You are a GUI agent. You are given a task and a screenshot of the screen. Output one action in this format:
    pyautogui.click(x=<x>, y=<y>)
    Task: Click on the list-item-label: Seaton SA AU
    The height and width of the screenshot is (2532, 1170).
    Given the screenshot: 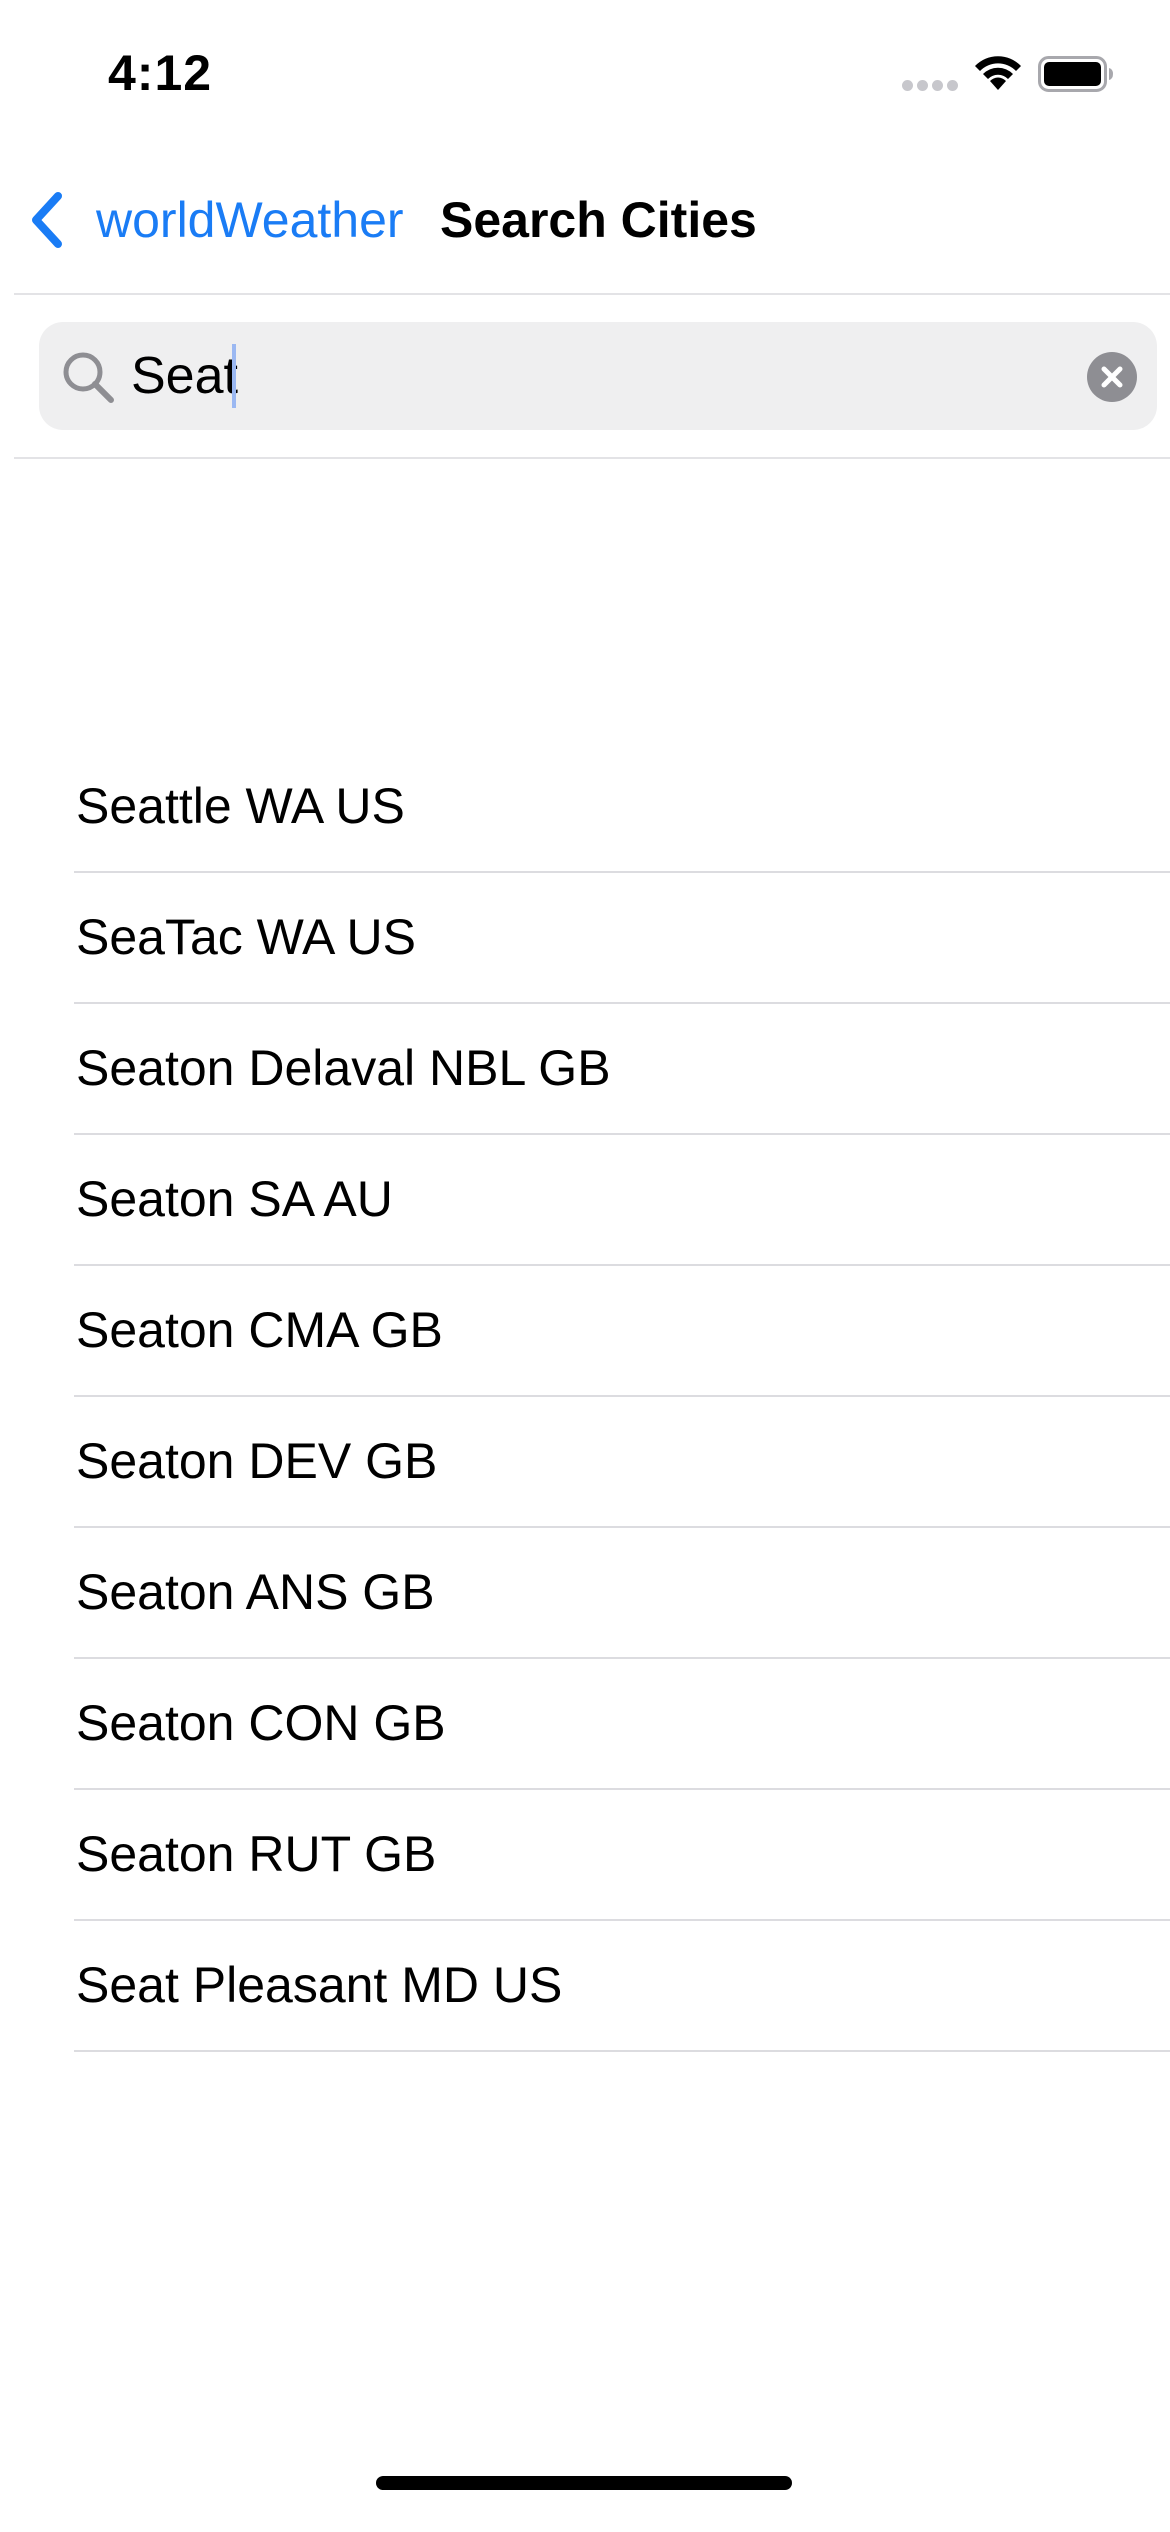 What is the action you would take?
    pyautogui.click(x=234, y=1199)
    